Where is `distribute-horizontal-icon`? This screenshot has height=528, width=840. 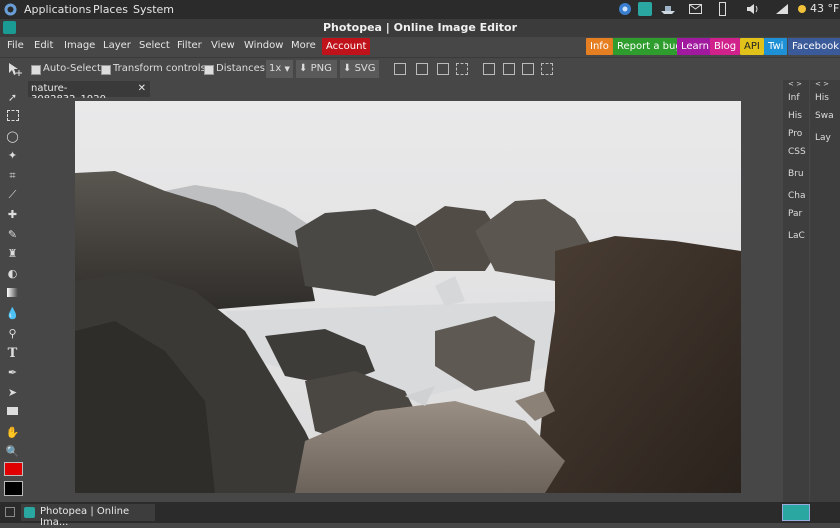
distribute-horizontal-icon is located at coordinates (547, 69).